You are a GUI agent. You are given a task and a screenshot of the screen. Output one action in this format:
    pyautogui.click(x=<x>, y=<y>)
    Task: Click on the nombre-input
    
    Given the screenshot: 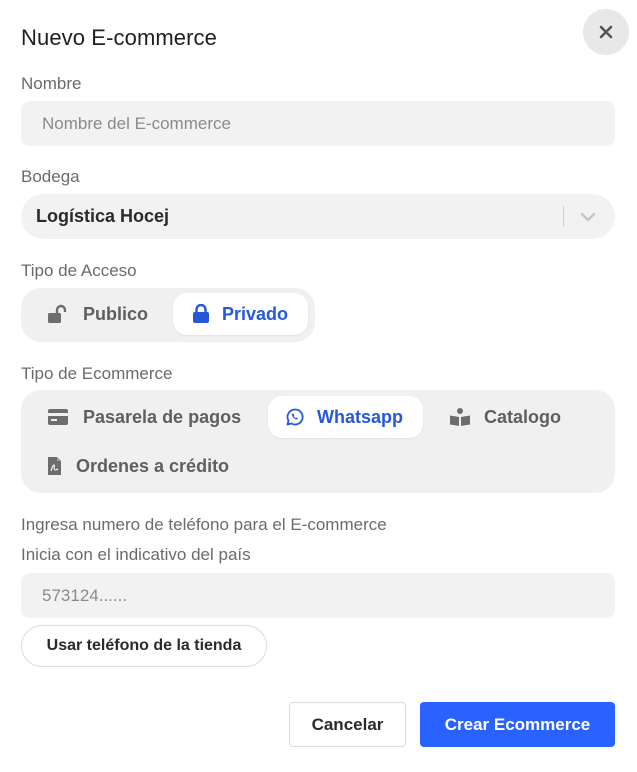 What is the action you would take?
    pyautogui.click(x=318, y=123)
    